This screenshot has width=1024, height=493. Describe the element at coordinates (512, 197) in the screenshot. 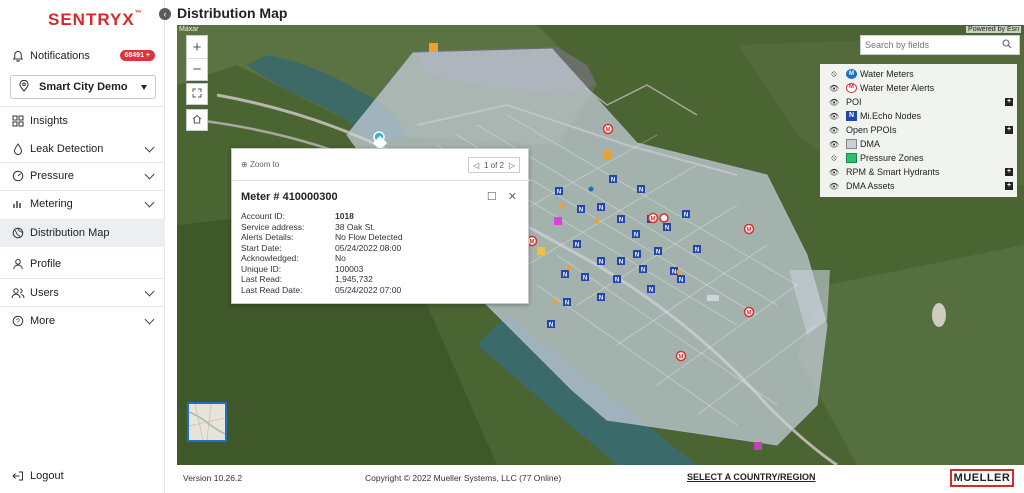

I see `close-icon: ✕` at that location.